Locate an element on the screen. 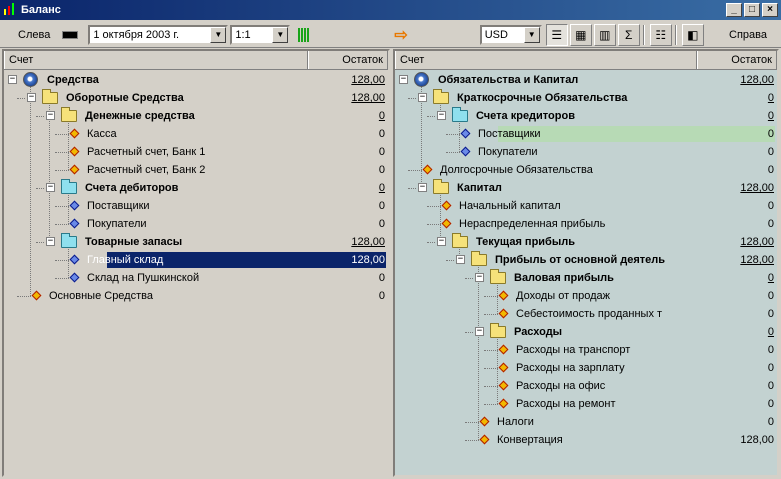  tree-row: − Текущая прибыль 128,00 is located at coordinates (586, 242).